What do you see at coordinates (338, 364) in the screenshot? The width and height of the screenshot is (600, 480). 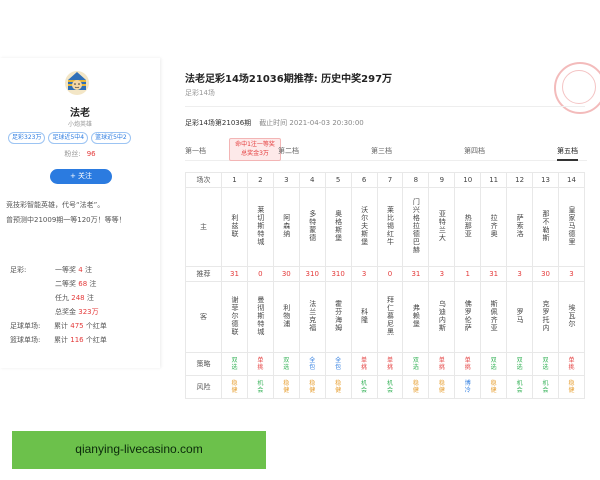 I see `cell-strategy: 全包` at bounding box center [338, 364].